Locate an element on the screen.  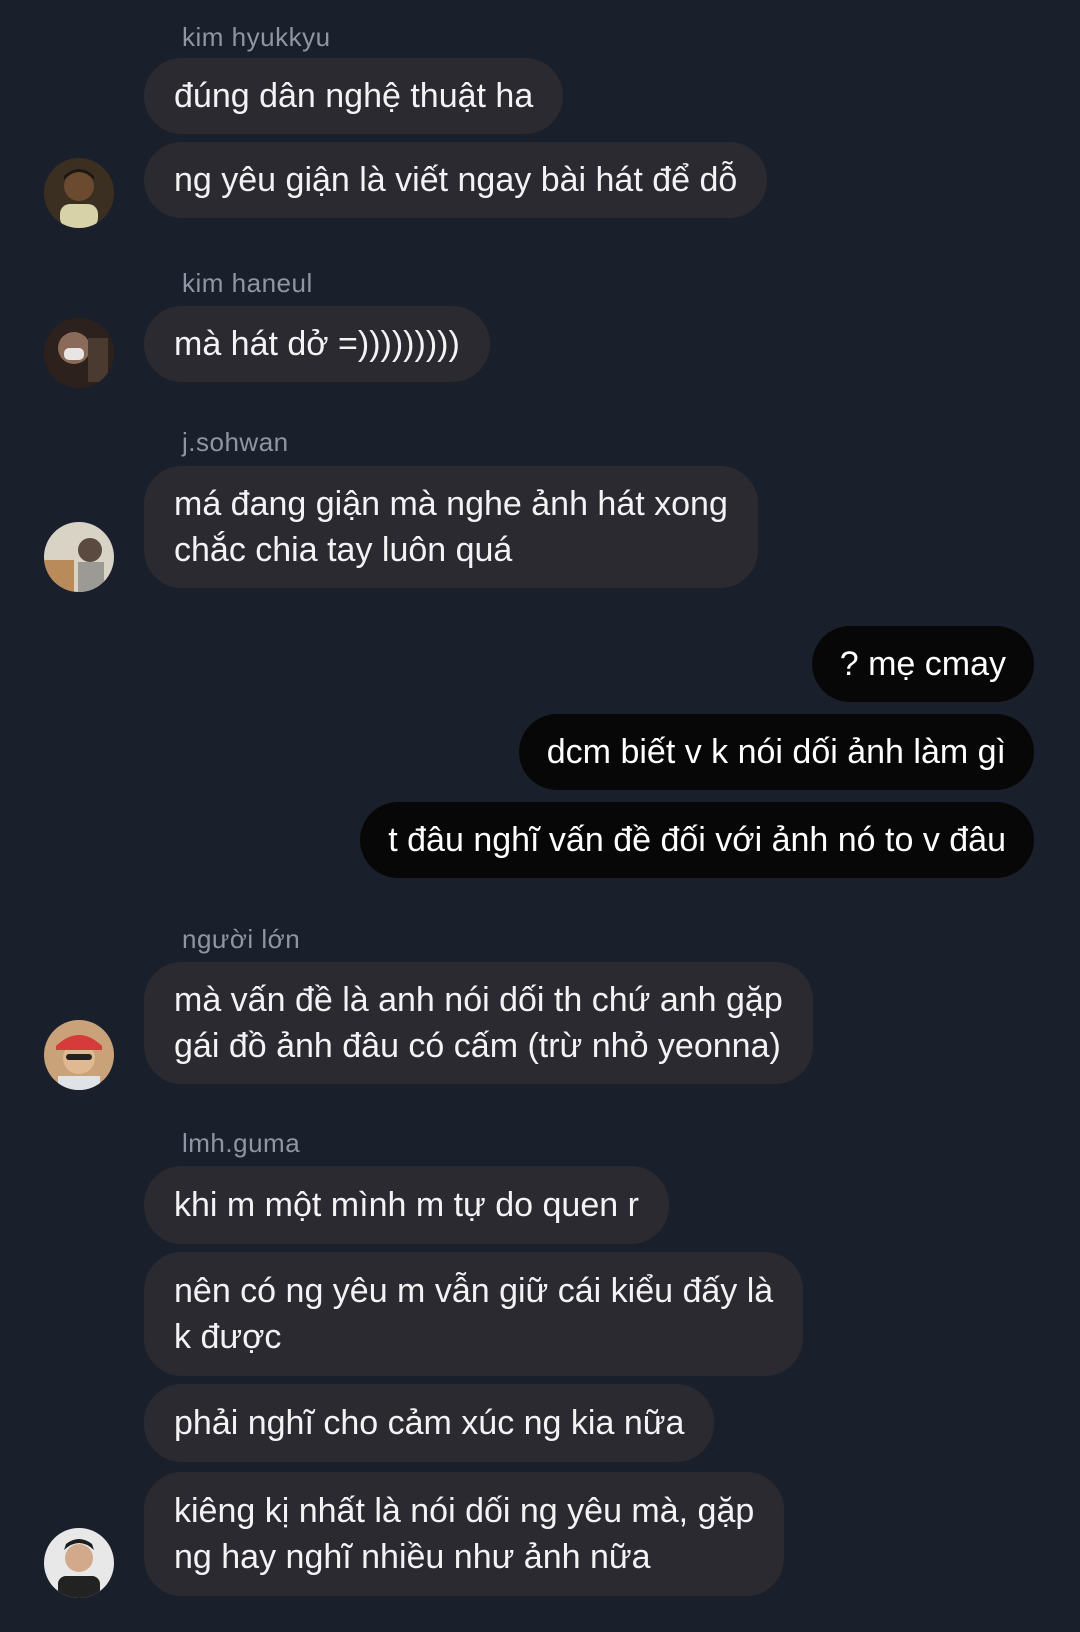
message-bubble: đúng dân nghệ thuật ha is located at coordinates (354, 96).